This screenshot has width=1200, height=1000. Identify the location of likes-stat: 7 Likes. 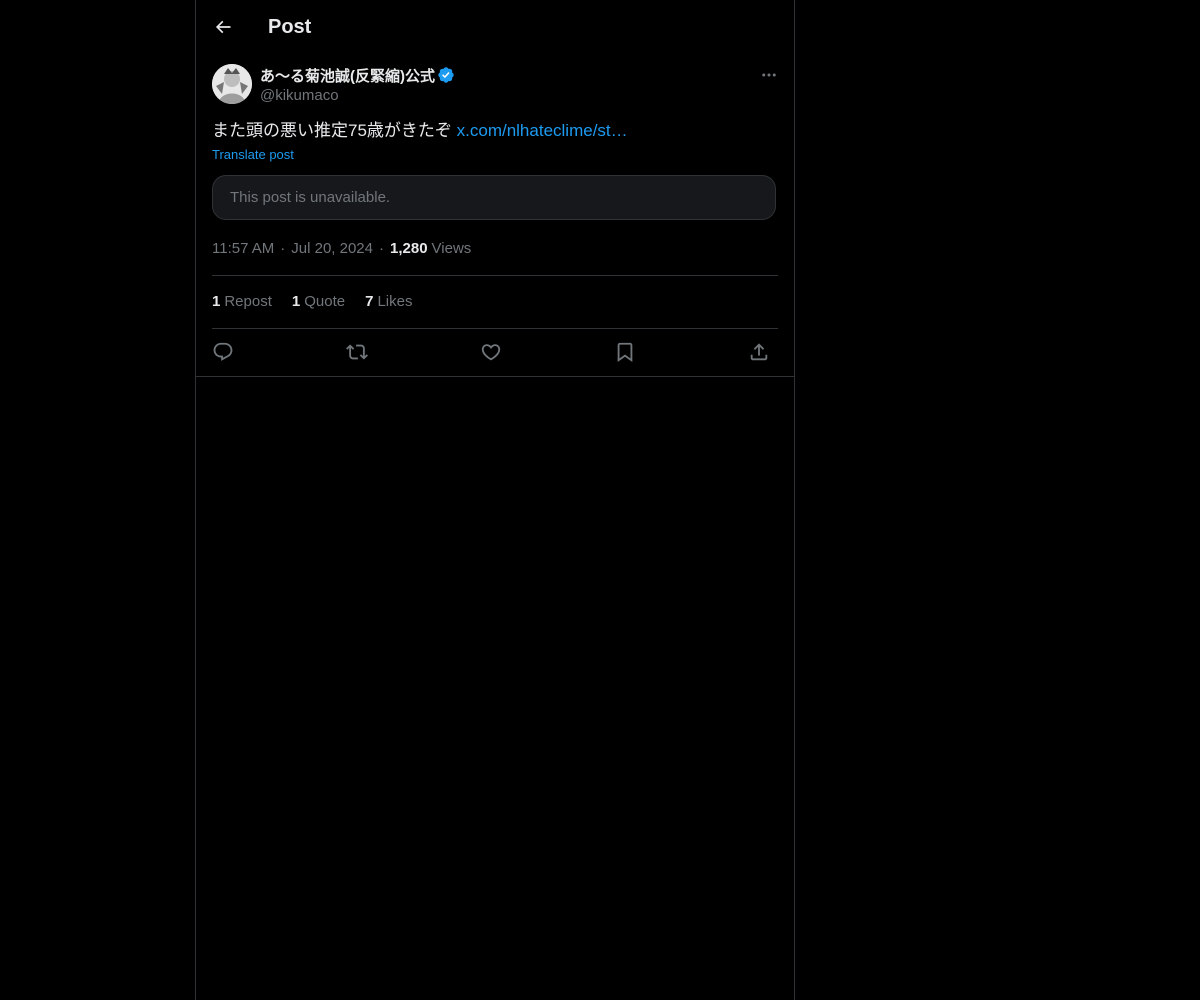
(388, 302).